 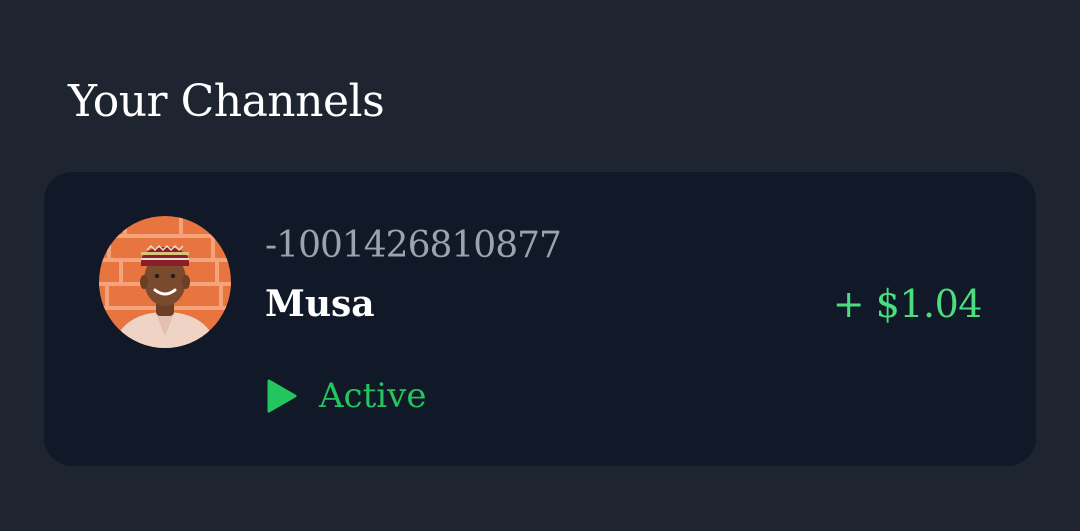 I want to click on channel-id: -1001426810877, so click(x=413, y=245).